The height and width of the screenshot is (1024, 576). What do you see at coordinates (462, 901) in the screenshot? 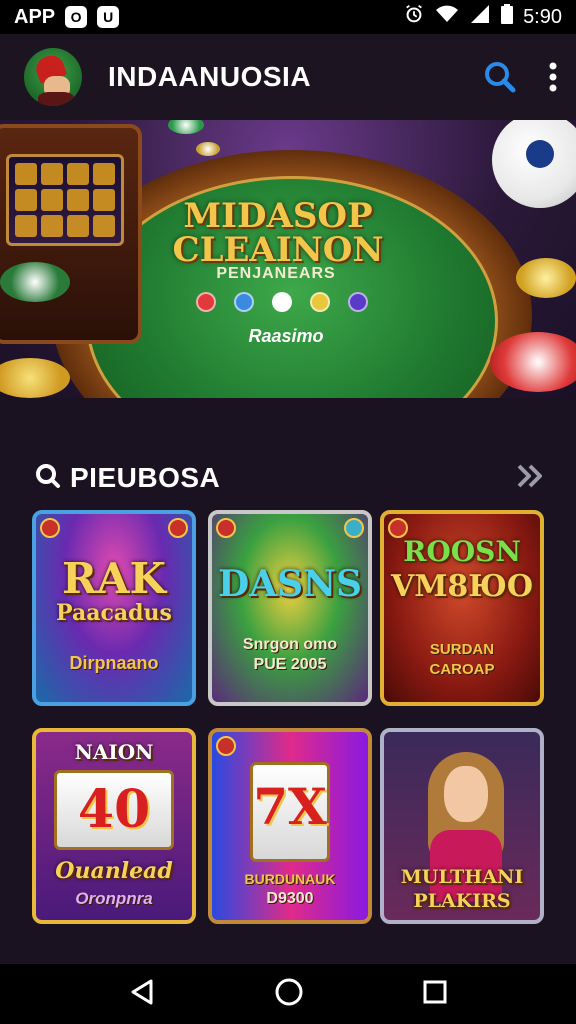
I see `game-card-title: PLAKIRS` at bounding box center [462, 901].